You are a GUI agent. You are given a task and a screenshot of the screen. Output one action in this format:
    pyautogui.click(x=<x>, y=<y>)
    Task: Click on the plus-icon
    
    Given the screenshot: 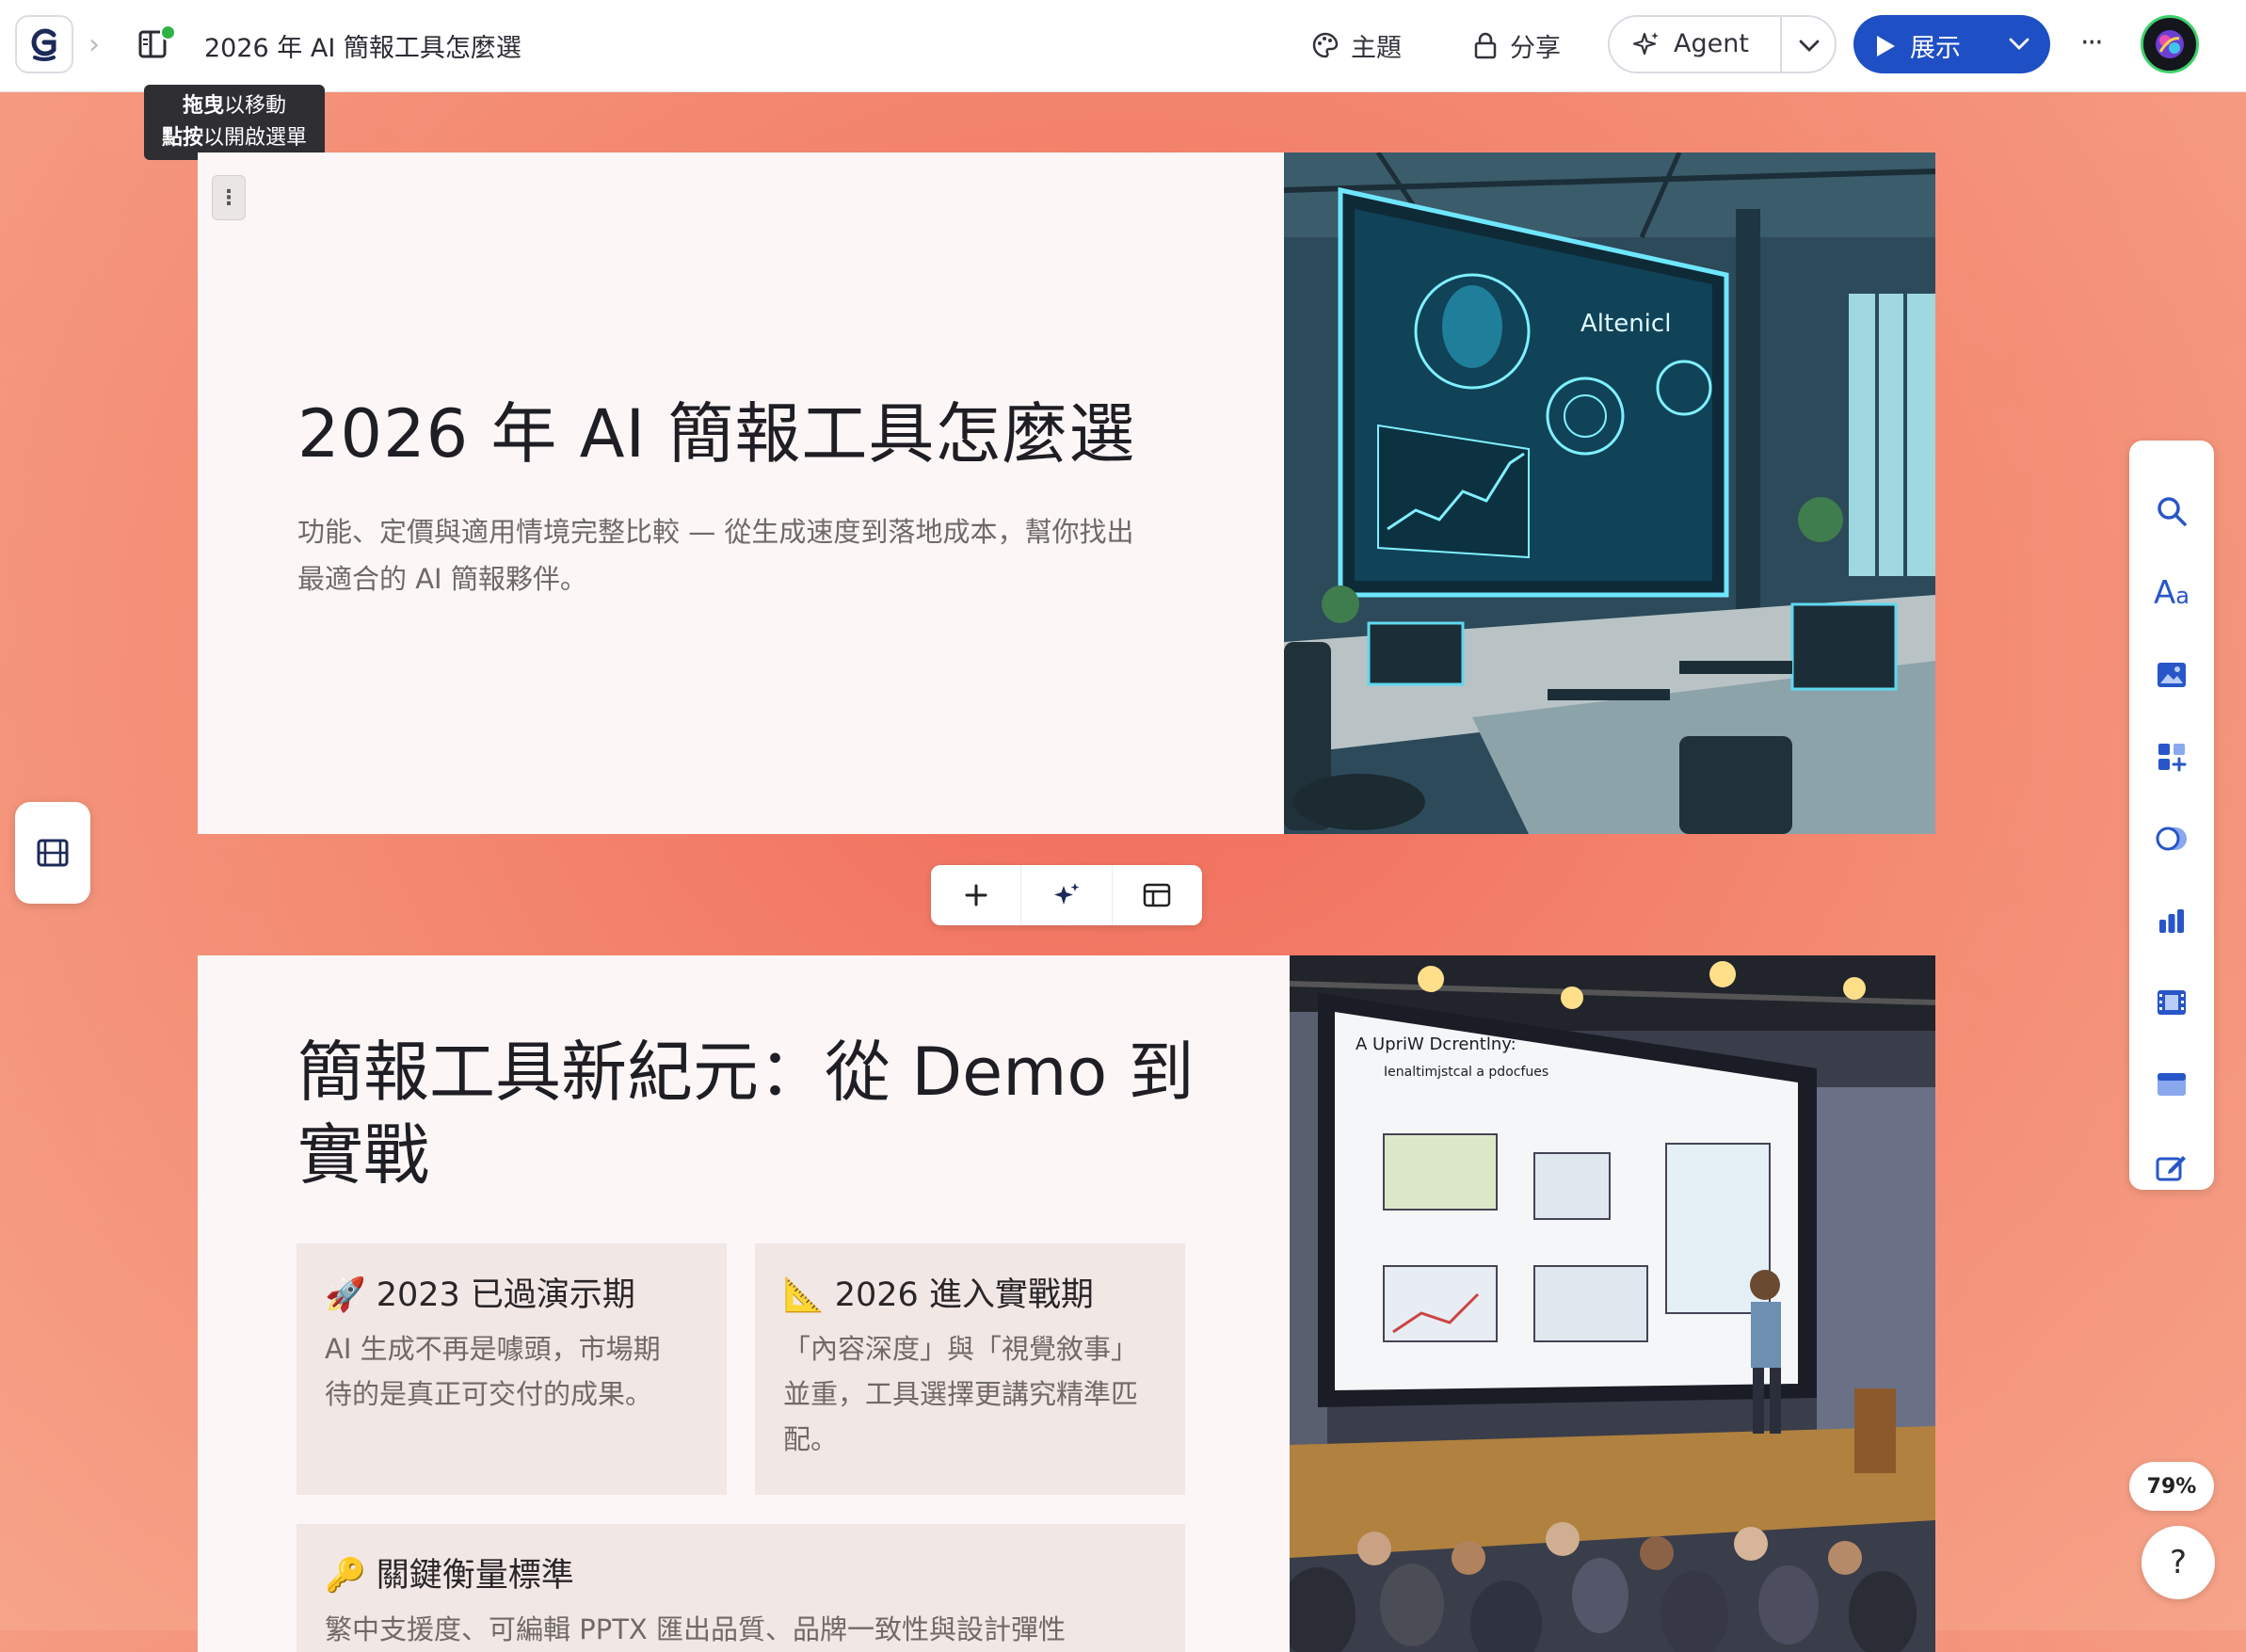 What is the action you would take?
    pyautogui.click(x=976, y=895)
    